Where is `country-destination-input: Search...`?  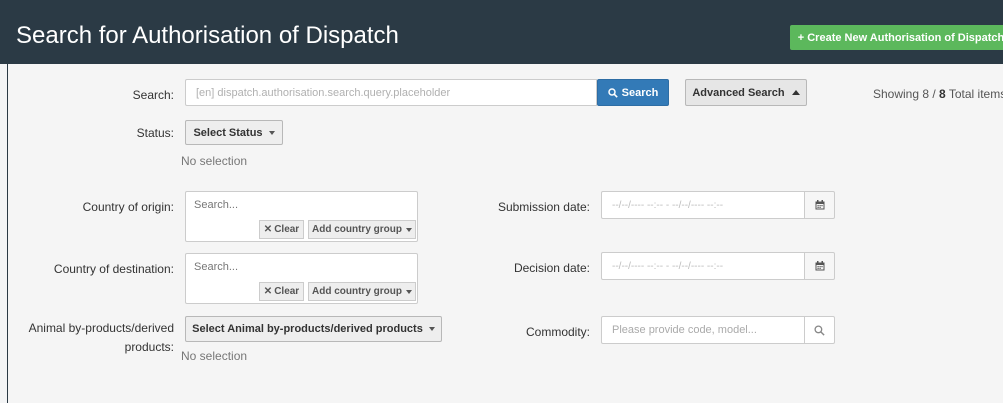 country-destination-input: Search... is located at coordinates (216, 267).